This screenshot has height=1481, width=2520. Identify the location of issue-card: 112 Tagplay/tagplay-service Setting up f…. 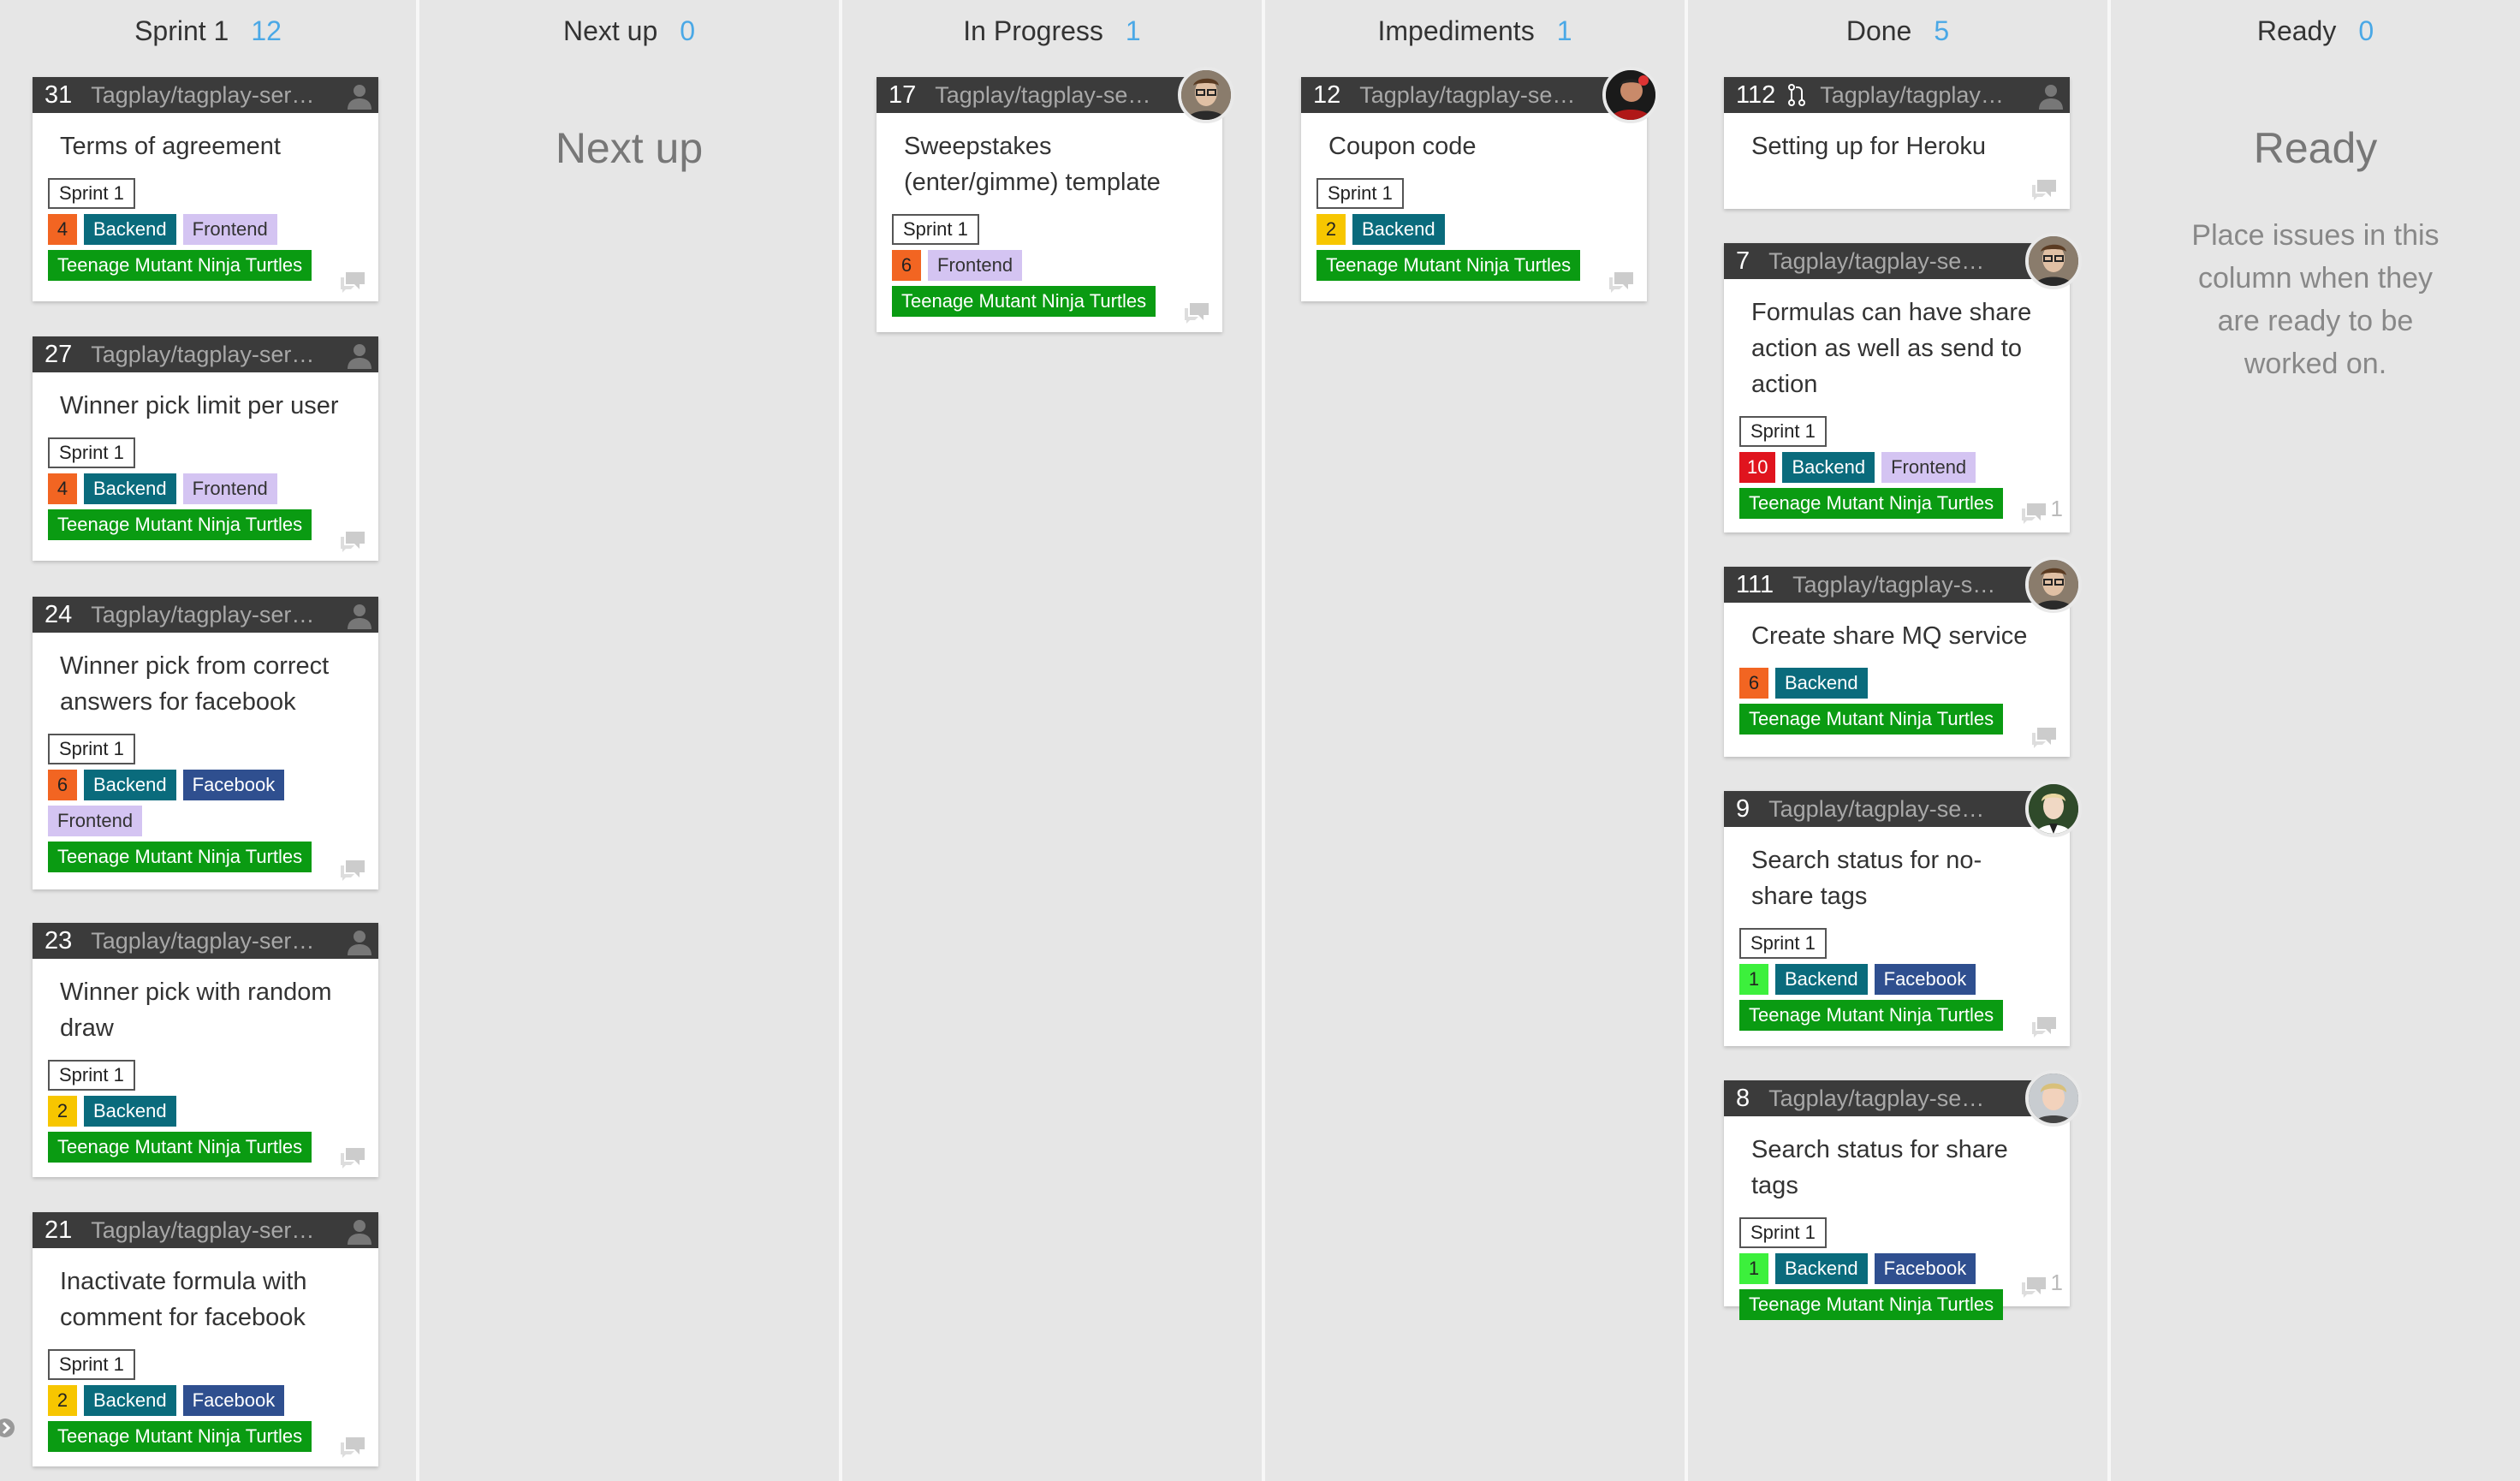
(1897, 143).